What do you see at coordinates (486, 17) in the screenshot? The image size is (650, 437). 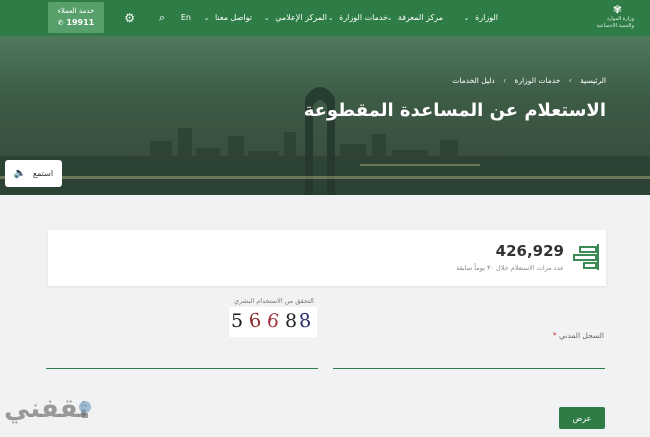 I see `nav-ministry-label: الوزارة` at bounding box center [486, 17].